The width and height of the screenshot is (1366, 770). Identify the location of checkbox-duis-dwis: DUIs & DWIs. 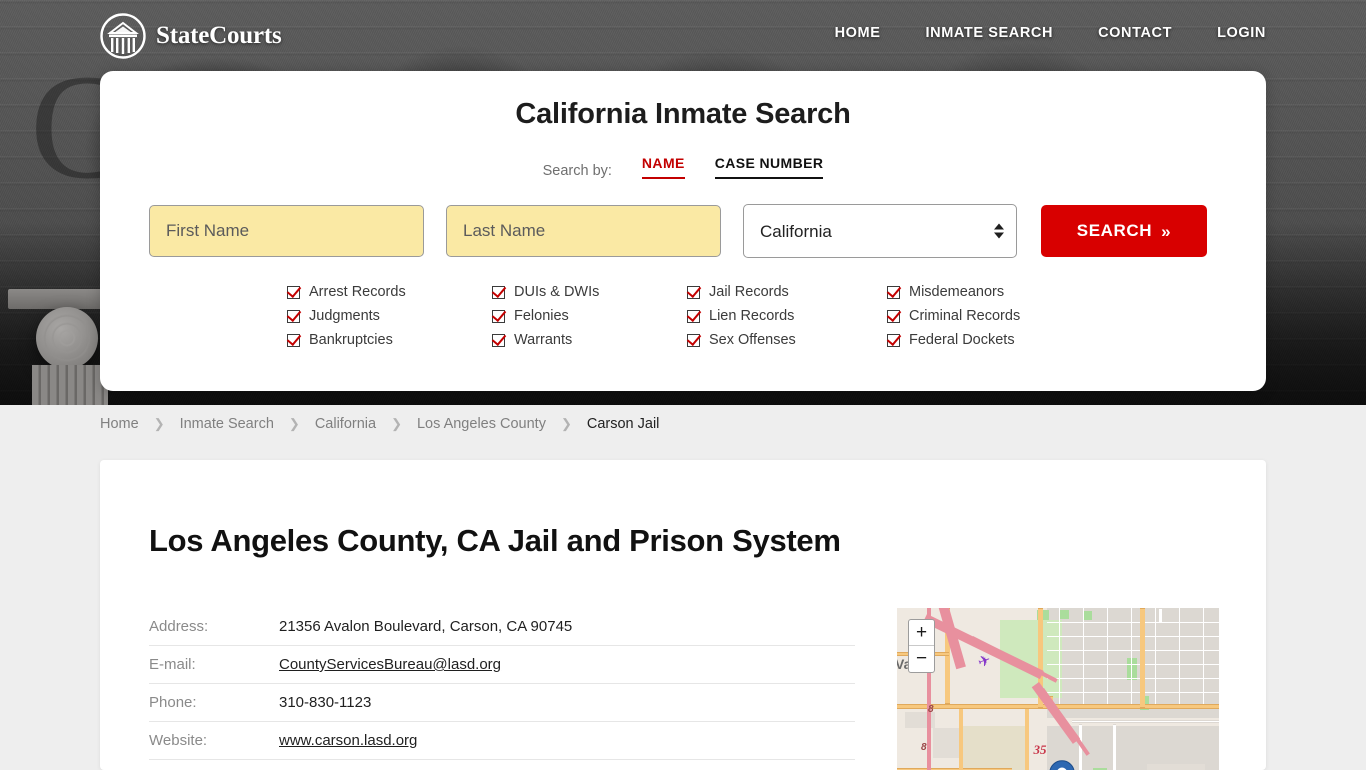
(589, 292).